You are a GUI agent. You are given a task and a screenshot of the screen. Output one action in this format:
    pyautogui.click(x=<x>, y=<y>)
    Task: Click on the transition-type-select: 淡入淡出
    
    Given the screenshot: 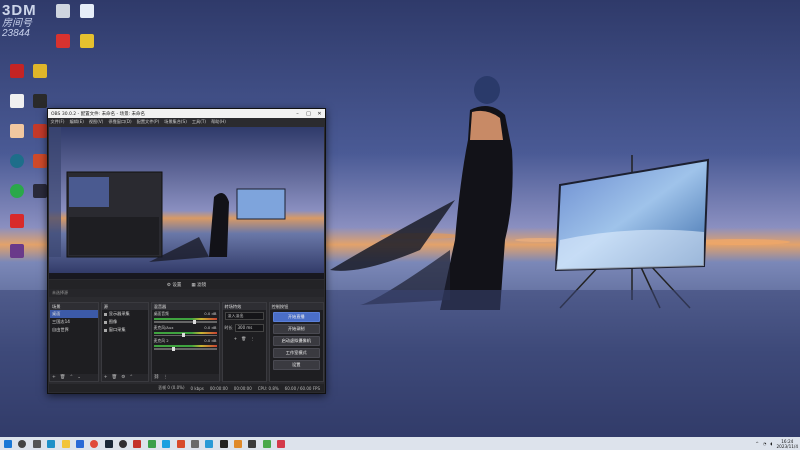 What is the action you would take?
    pyautogui.click(x=244, y=316)
    